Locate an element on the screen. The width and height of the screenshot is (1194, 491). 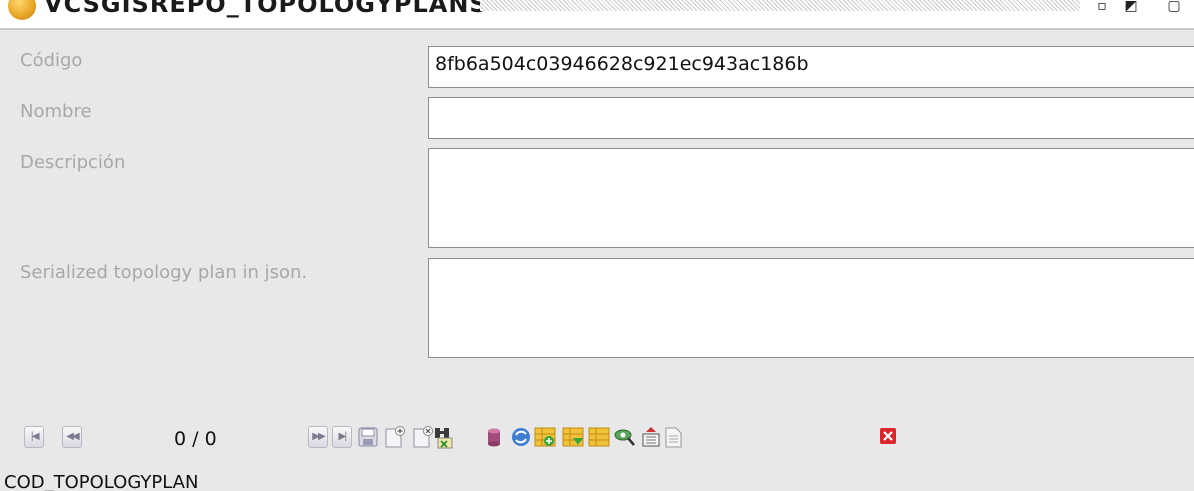
descripcion-field is located at coordinates (811, 198).